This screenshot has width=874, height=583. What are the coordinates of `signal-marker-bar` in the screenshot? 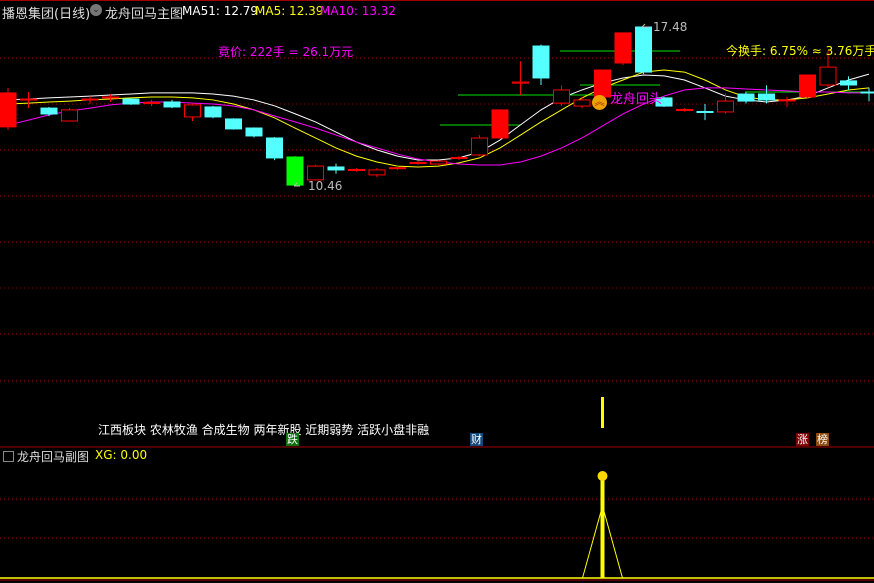 It's located at (602, 412).